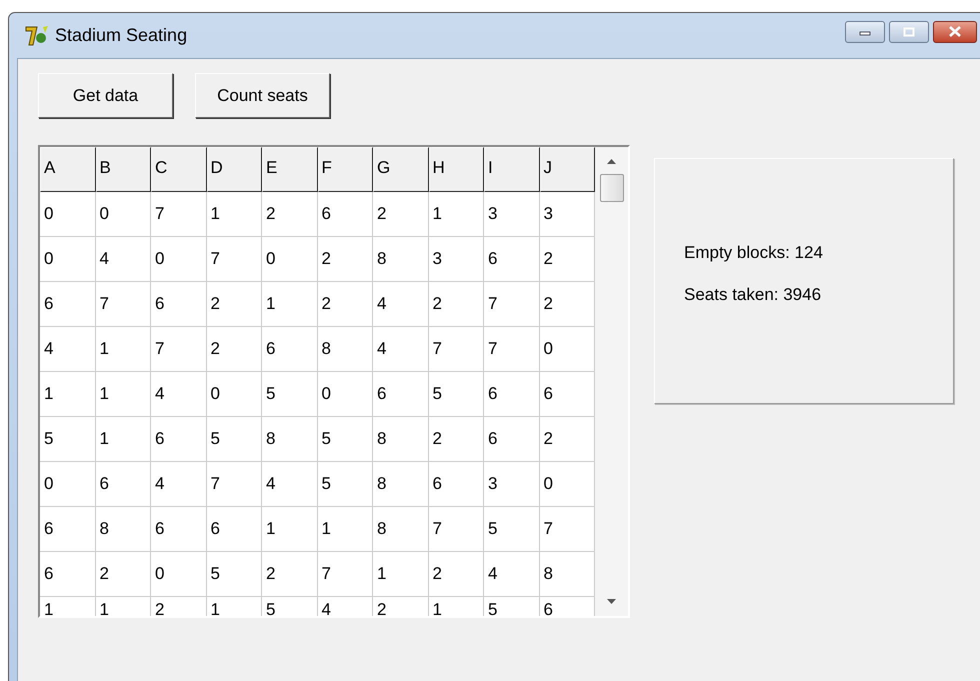  I want to click on column-header: I, so click(512, 169).